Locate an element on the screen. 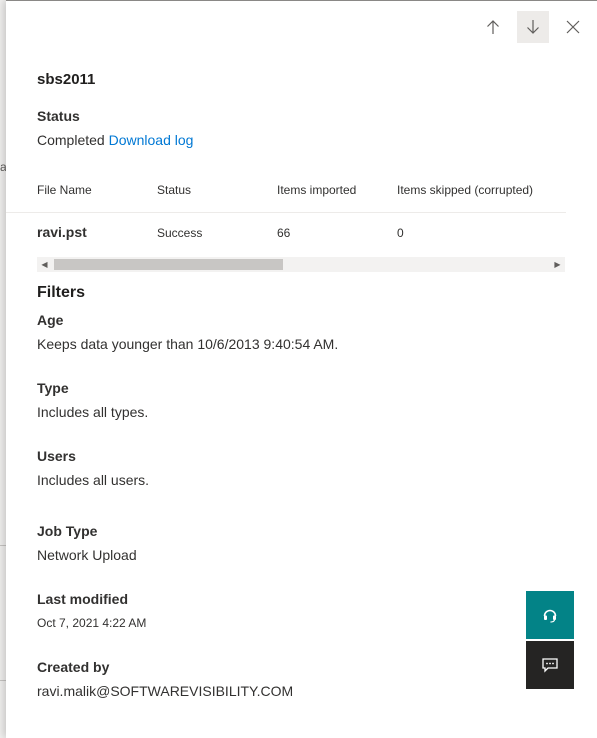 Image resolution: width=597 pixels, height=738 pixels. headset-icon is located at coordinates (550, 616).